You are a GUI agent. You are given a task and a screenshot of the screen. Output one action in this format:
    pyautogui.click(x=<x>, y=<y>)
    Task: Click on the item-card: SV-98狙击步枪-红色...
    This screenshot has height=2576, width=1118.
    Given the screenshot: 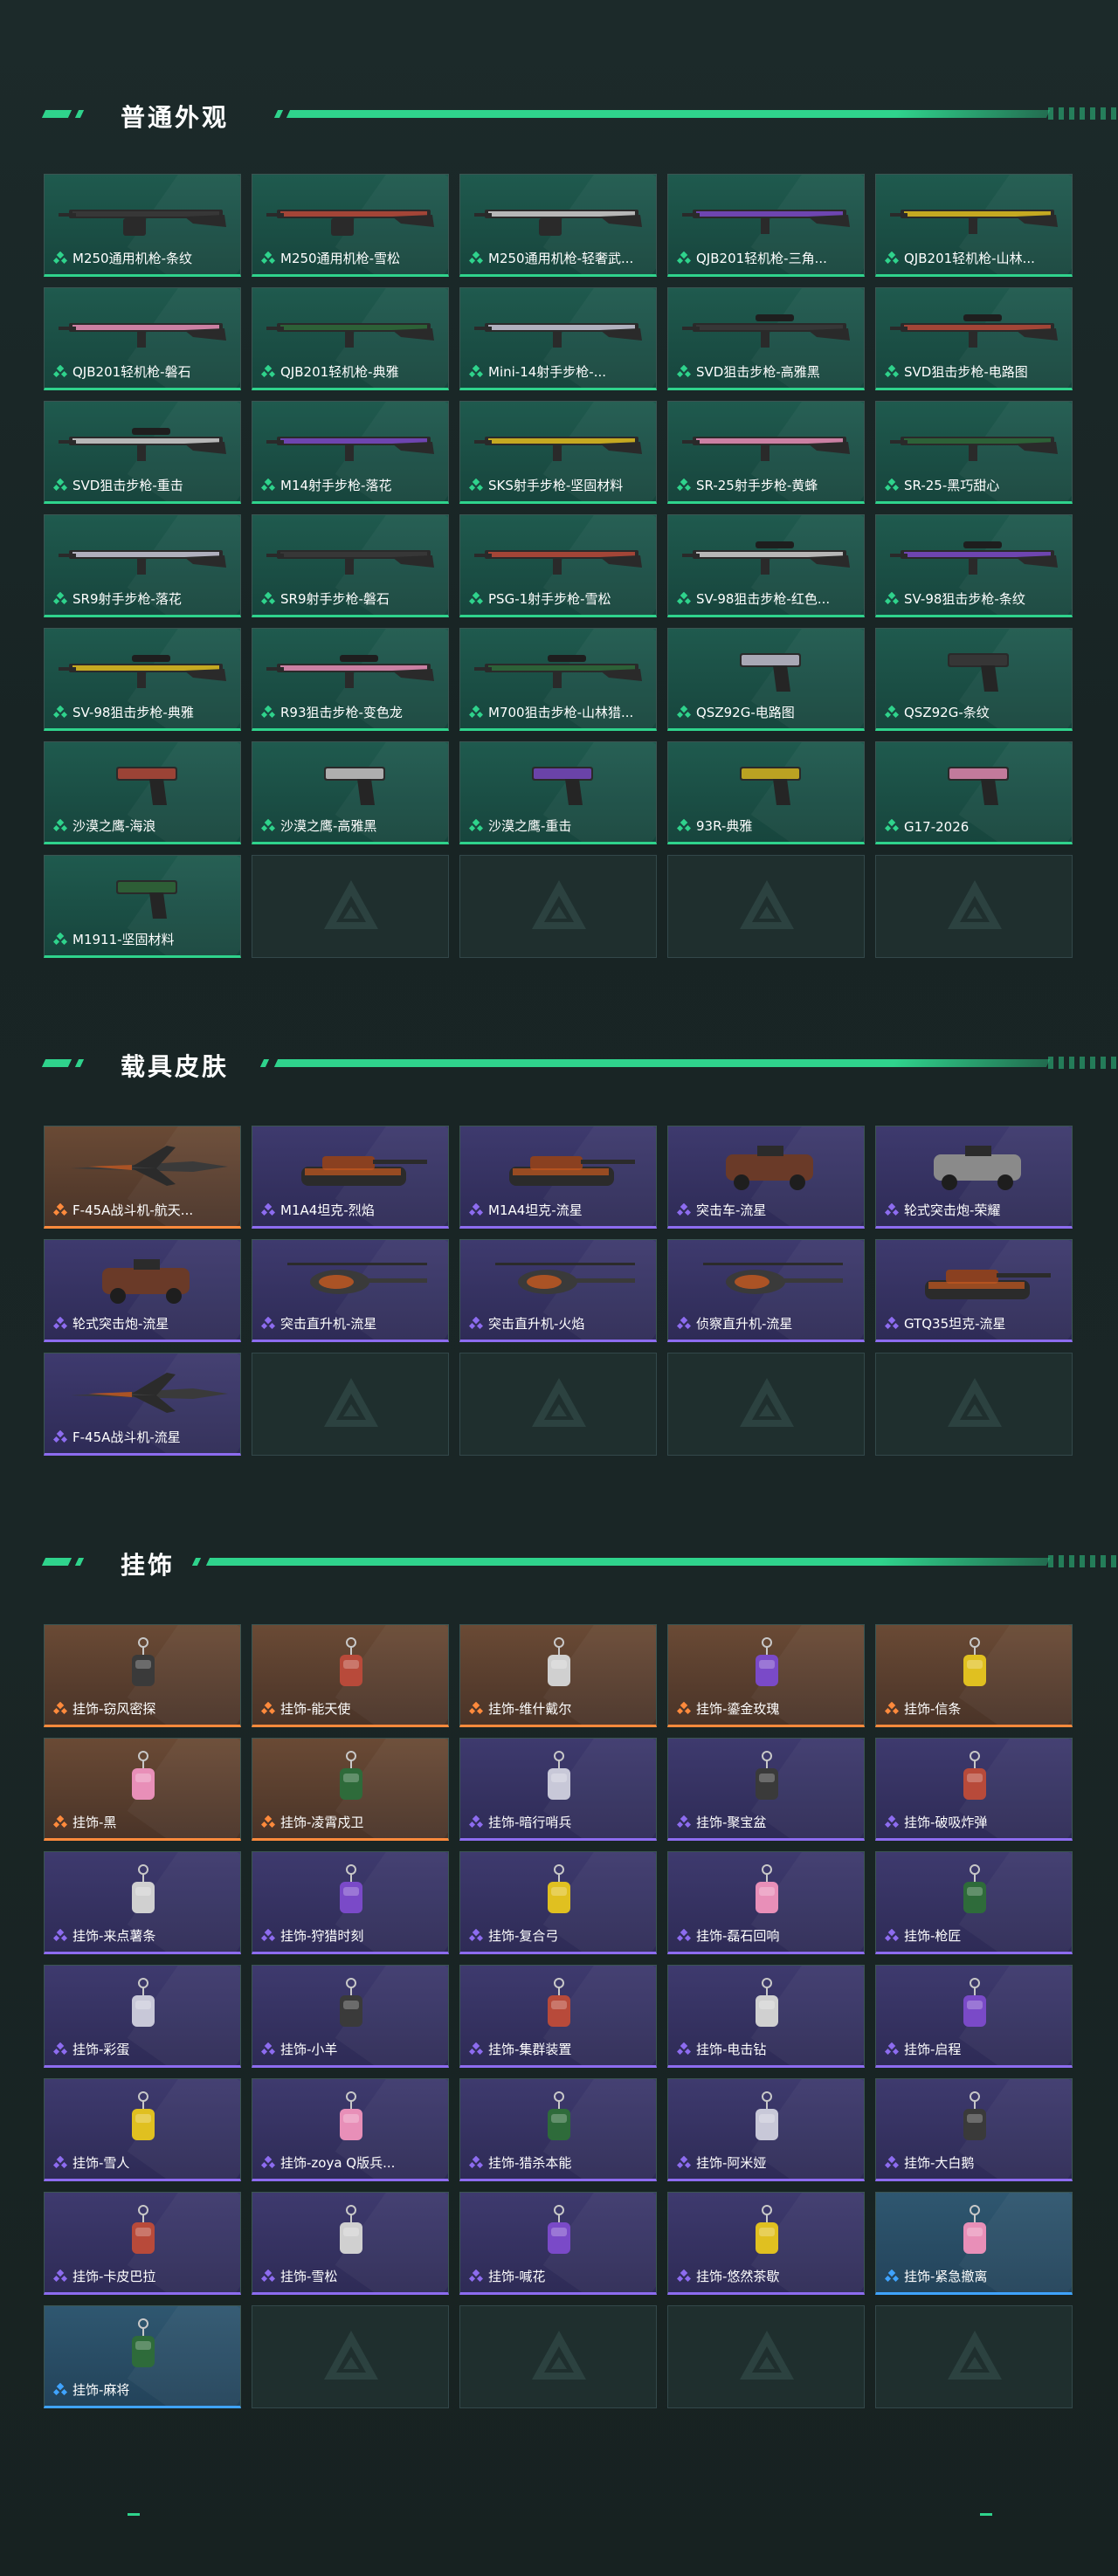 What is the action you would take?
    pyautogui.click(x=766, y=565)
    